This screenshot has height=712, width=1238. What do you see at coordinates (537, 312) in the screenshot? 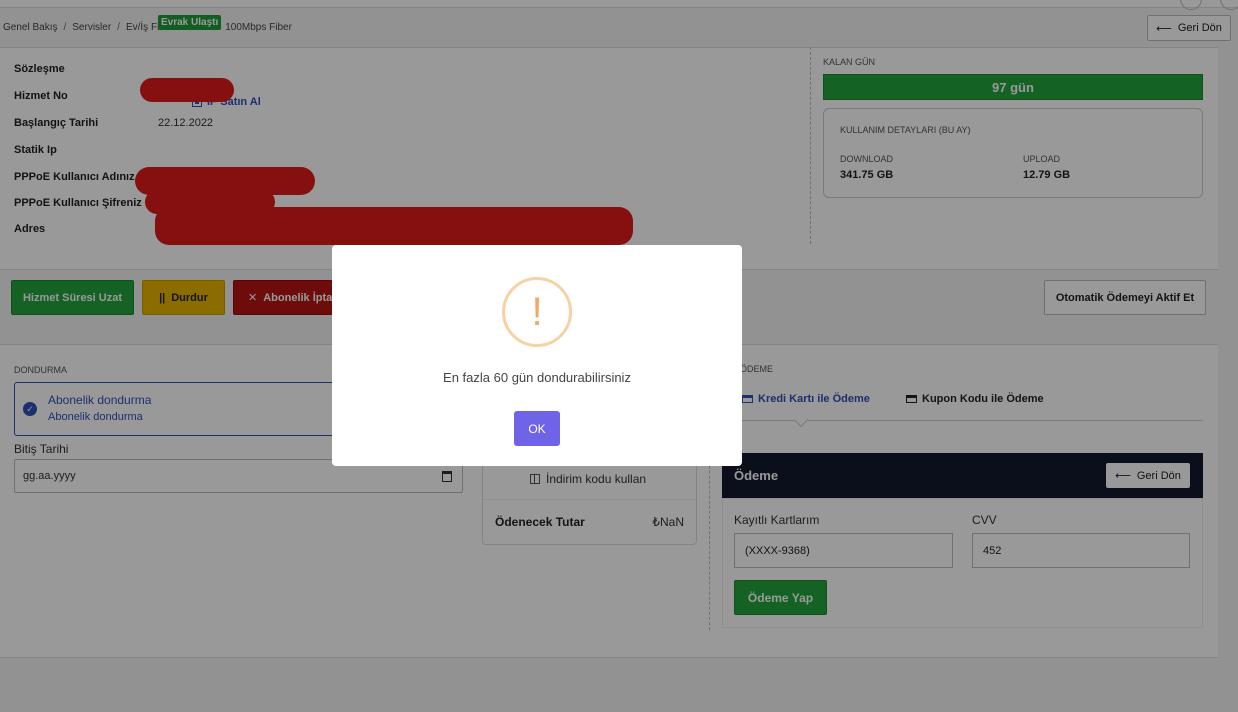
I see `warning-icon: !` at bounding box center [537, 312].